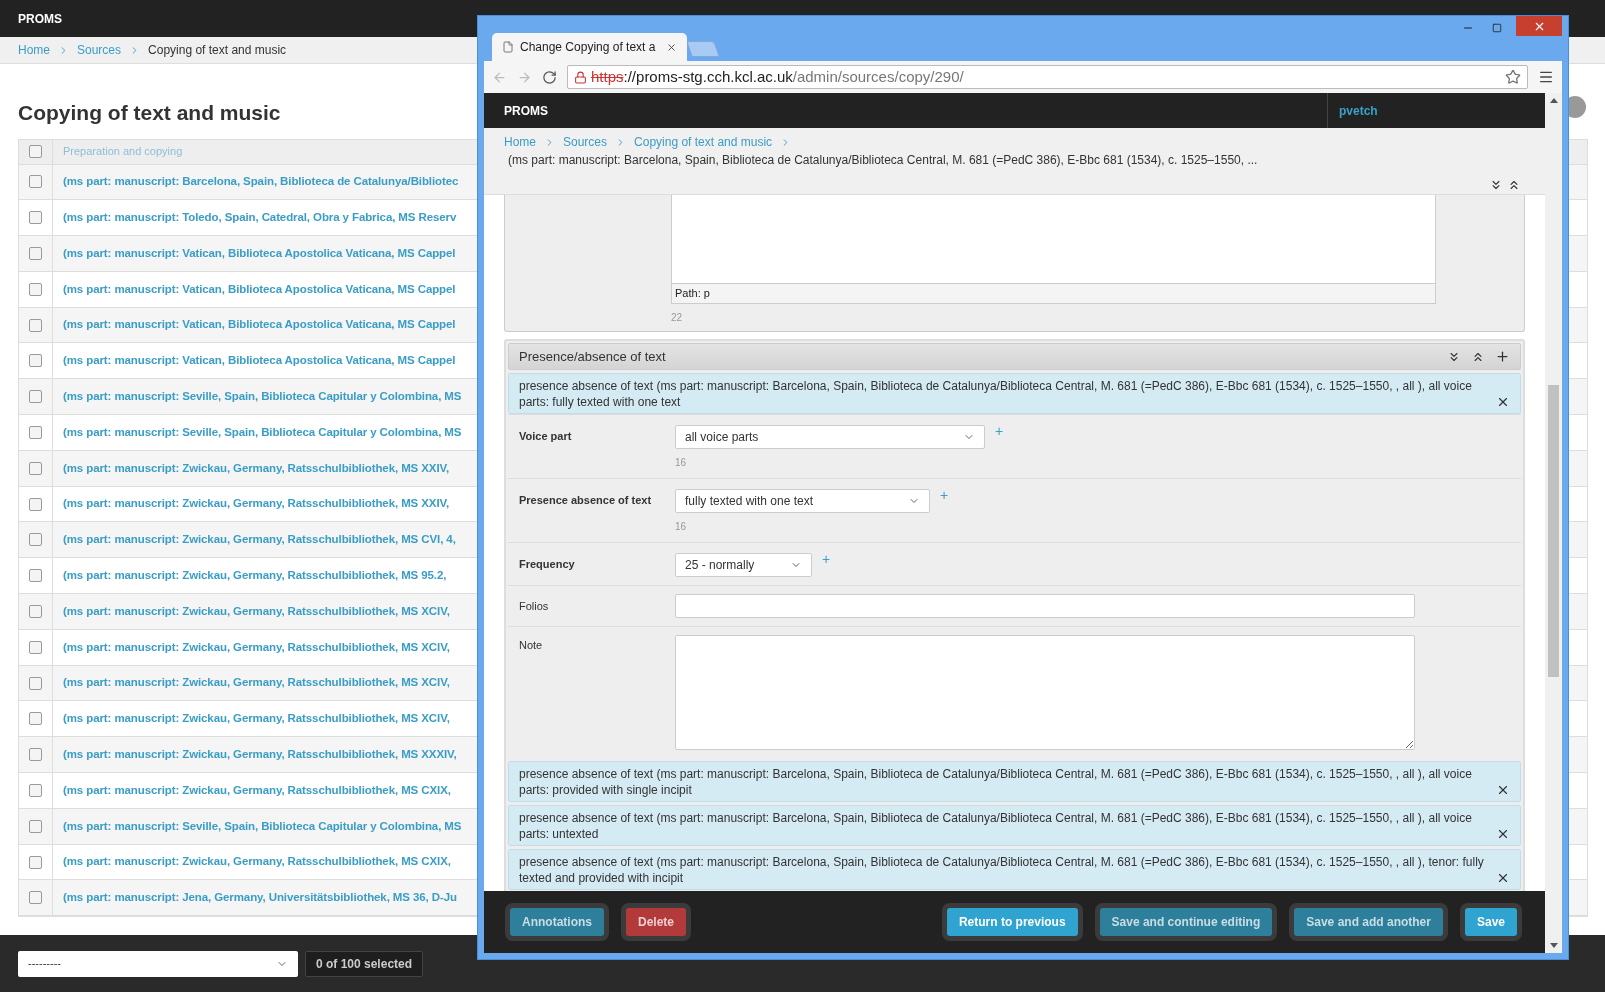  Describe the element at coordinates (677, 318) in the screenshot. I see `character-count: 22` at that location.